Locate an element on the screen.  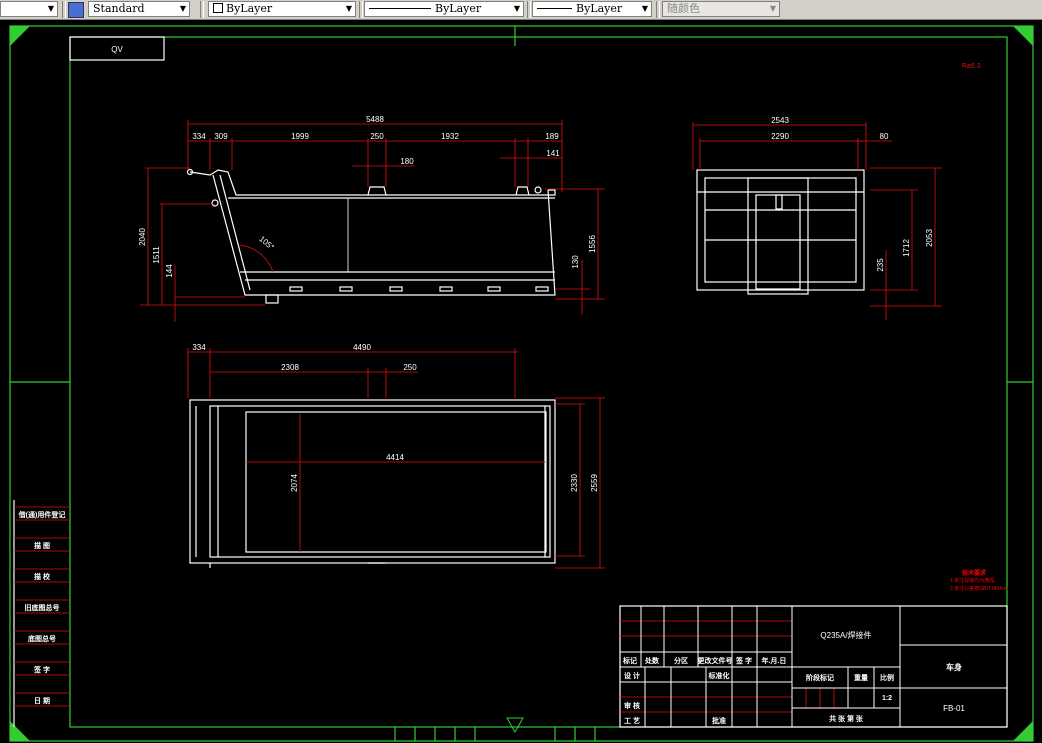
linetype-dropdown: ByLayer ▼ is located at coordinates (444, 9).